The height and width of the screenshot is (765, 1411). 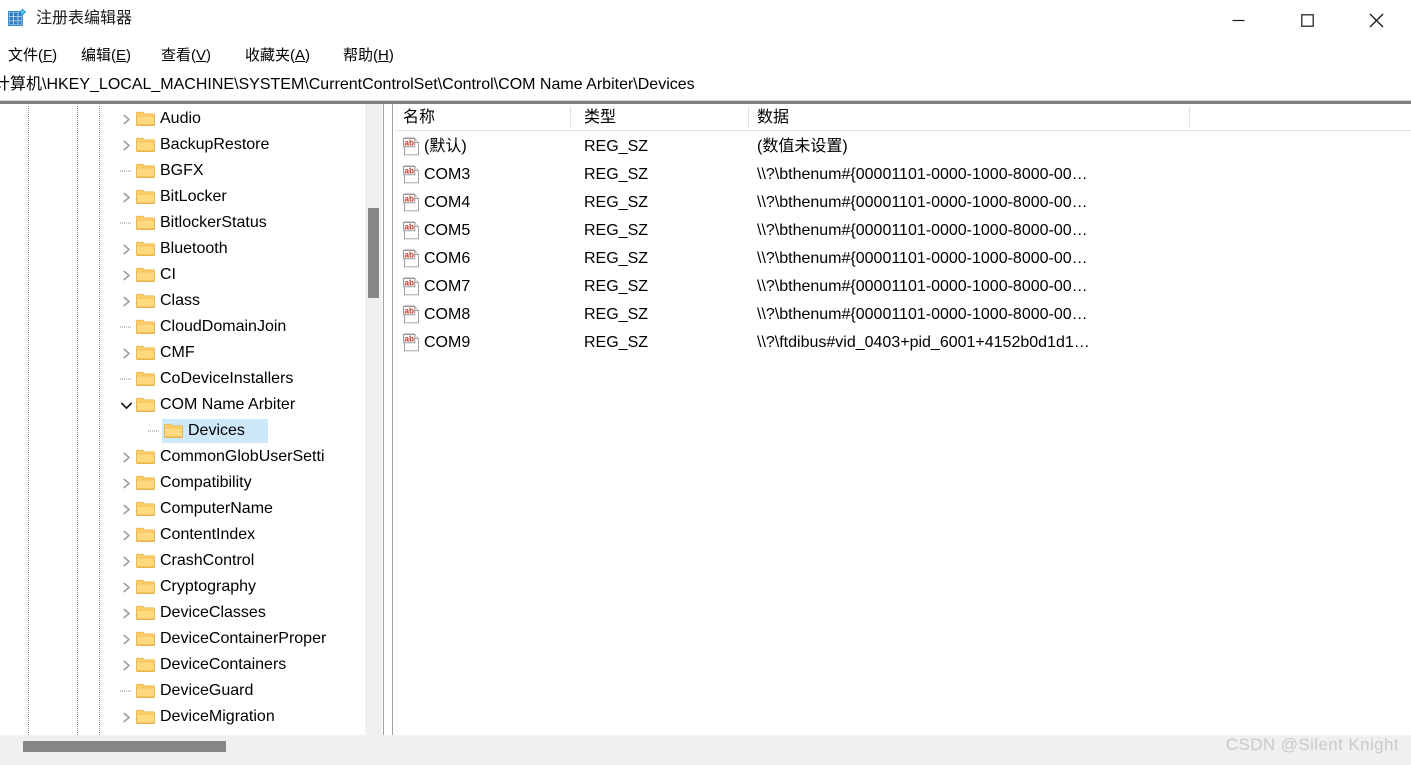 I want to click on tree-item-bitlockerstatus: BitlockerStatus, so click(x=181, y=223).